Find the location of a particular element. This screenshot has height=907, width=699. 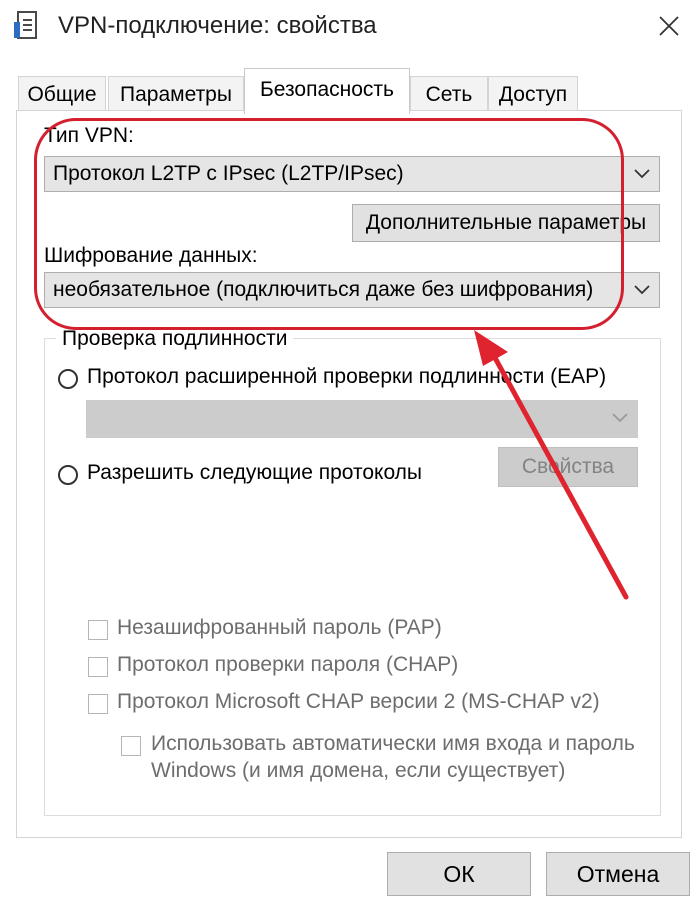

vpn-type-select: Протокол L2TP с IPsec (L2TP/IPsec) is located at coordinates (352, 174).